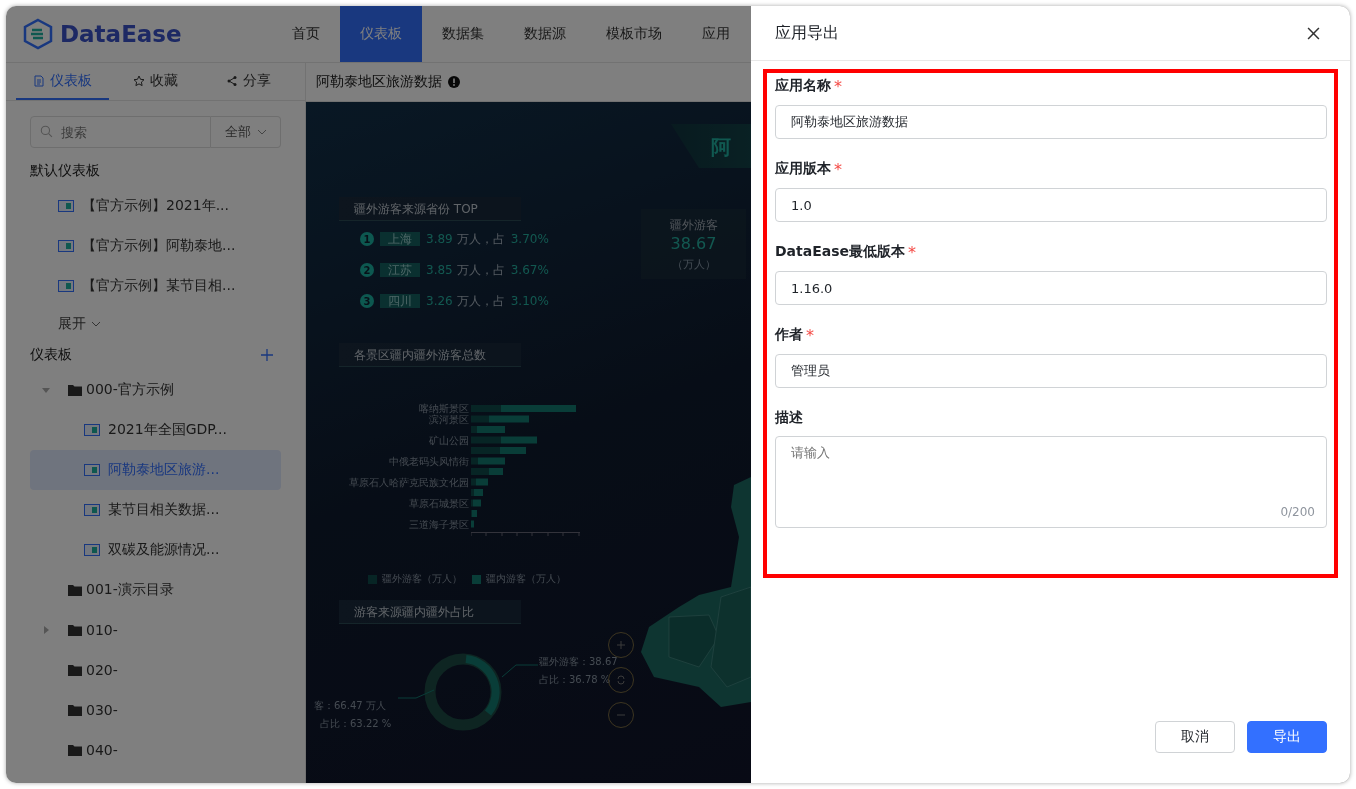 Image resolution: width=1356 pixels, height=789 pixels. Describe the element at coordinates (1051, 205) in the screenshot. I see `text-field: 1.0` at that location.